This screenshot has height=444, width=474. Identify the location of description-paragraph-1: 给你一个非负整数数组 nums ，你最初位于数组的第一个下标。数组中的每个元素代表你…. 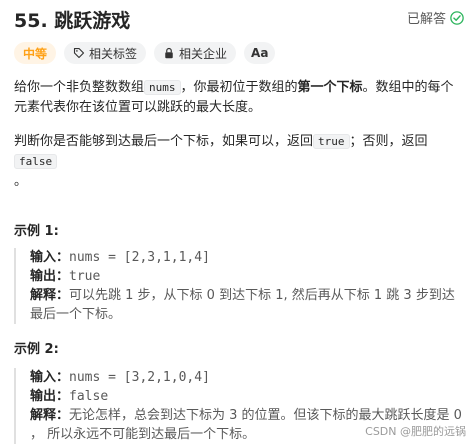
(234, 97).